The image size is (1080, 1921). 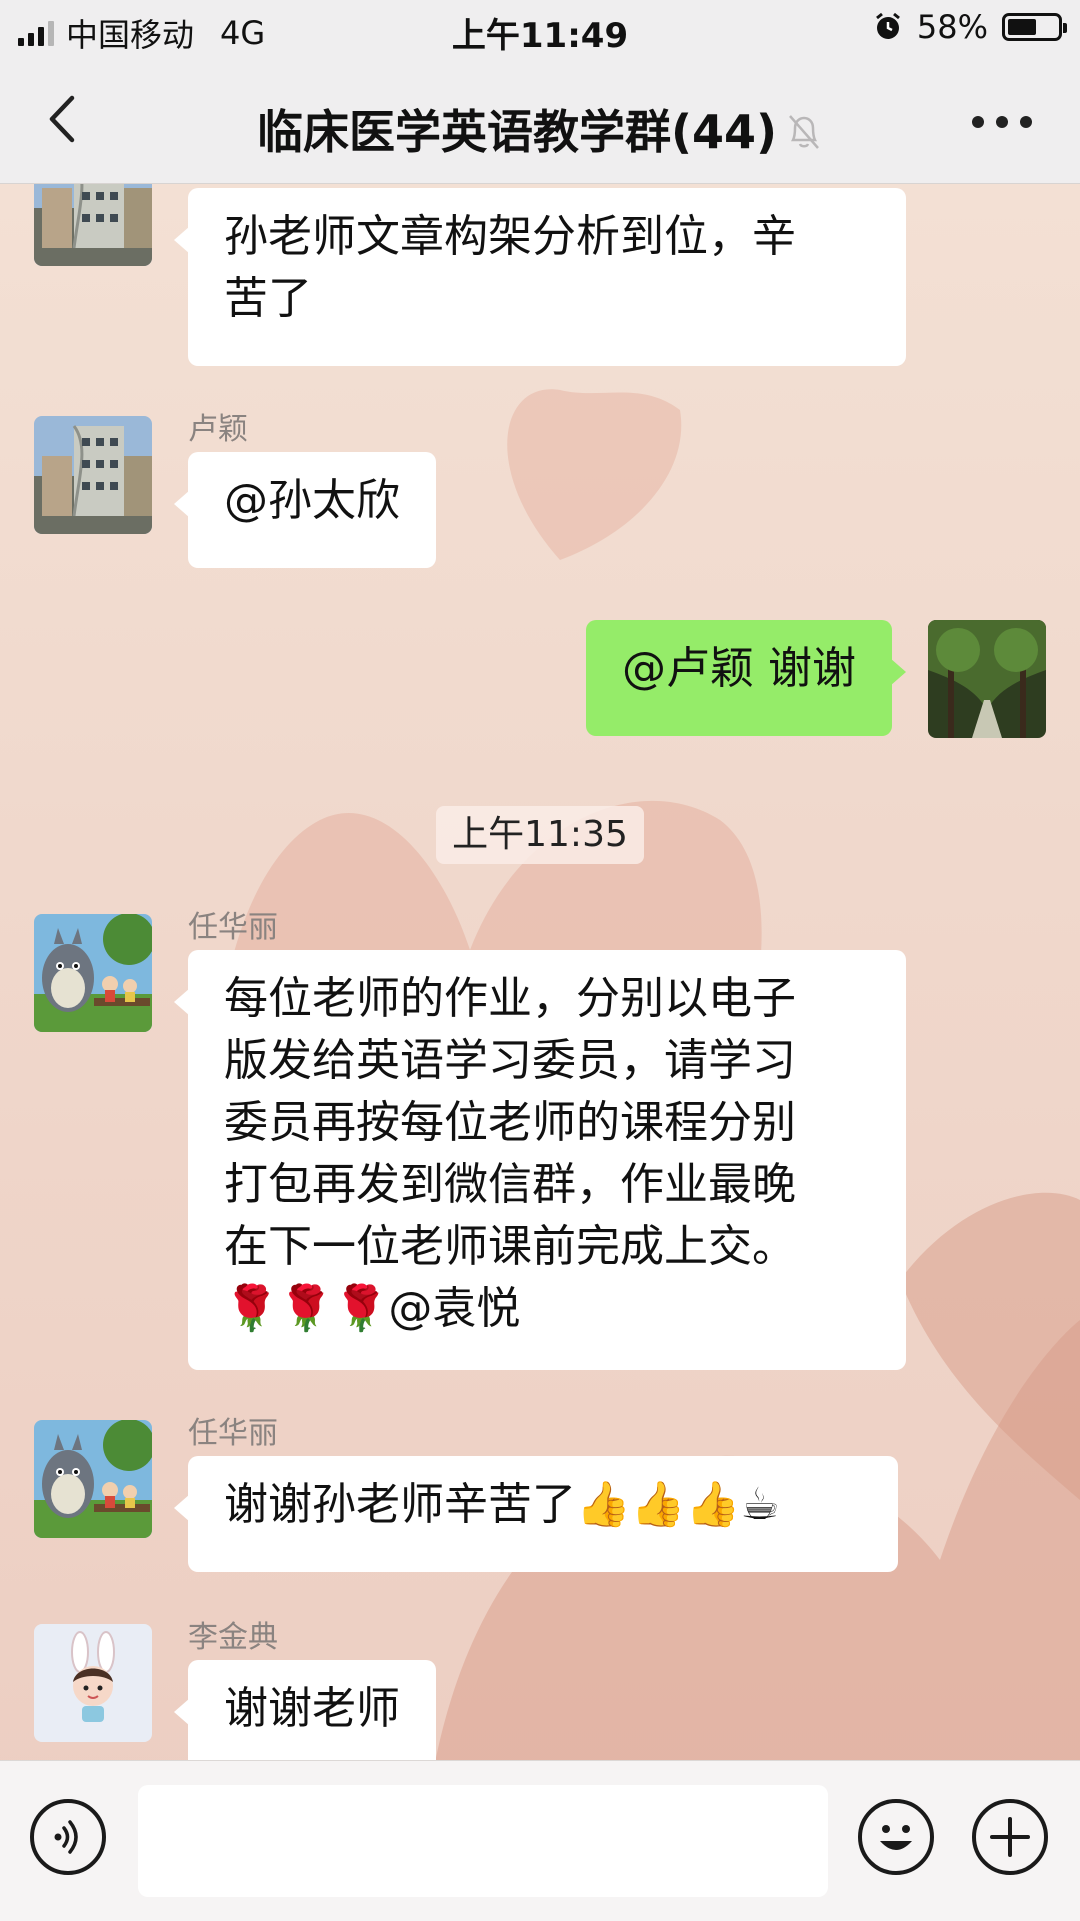 What do you see at coordinates (218, 429) in the screenshot?
I see `sender-name: 卢颖` at bounding box center [218, 429].